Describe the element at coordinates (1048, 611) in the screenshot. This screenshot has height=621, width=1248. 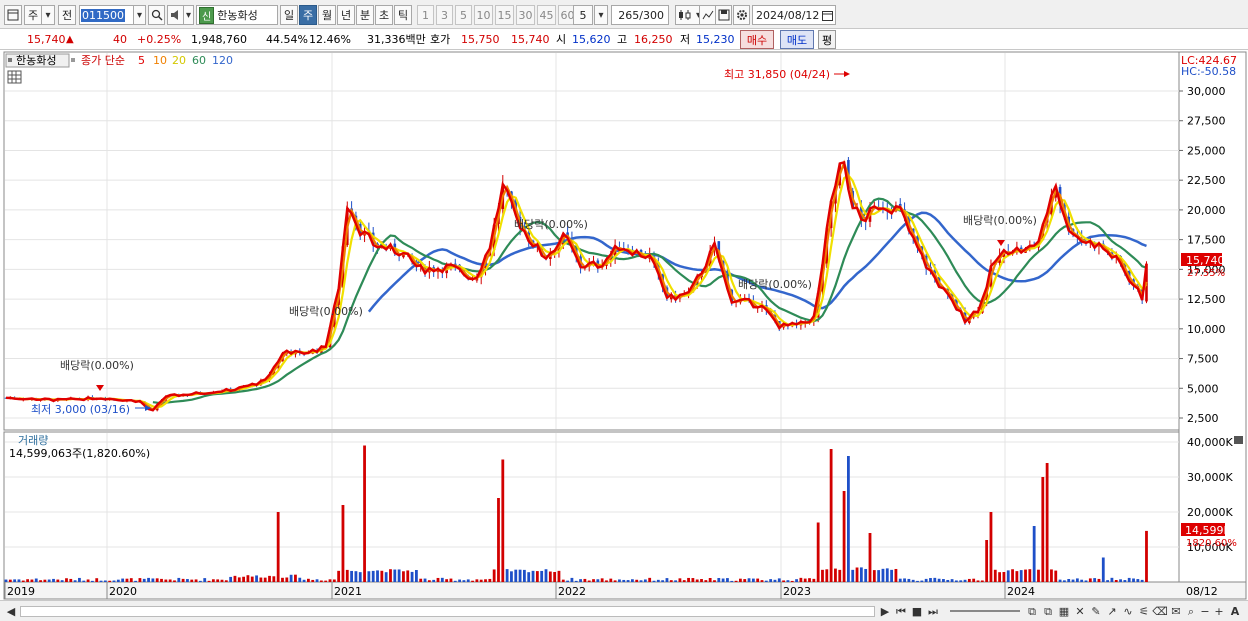
I see `layout-icon: ⧉` at that location.